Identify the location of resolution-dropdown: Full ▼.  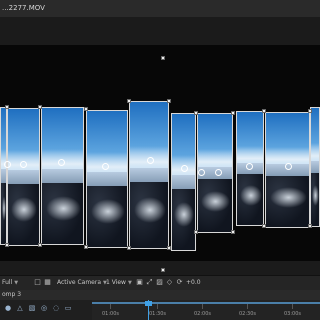
(10, 283).